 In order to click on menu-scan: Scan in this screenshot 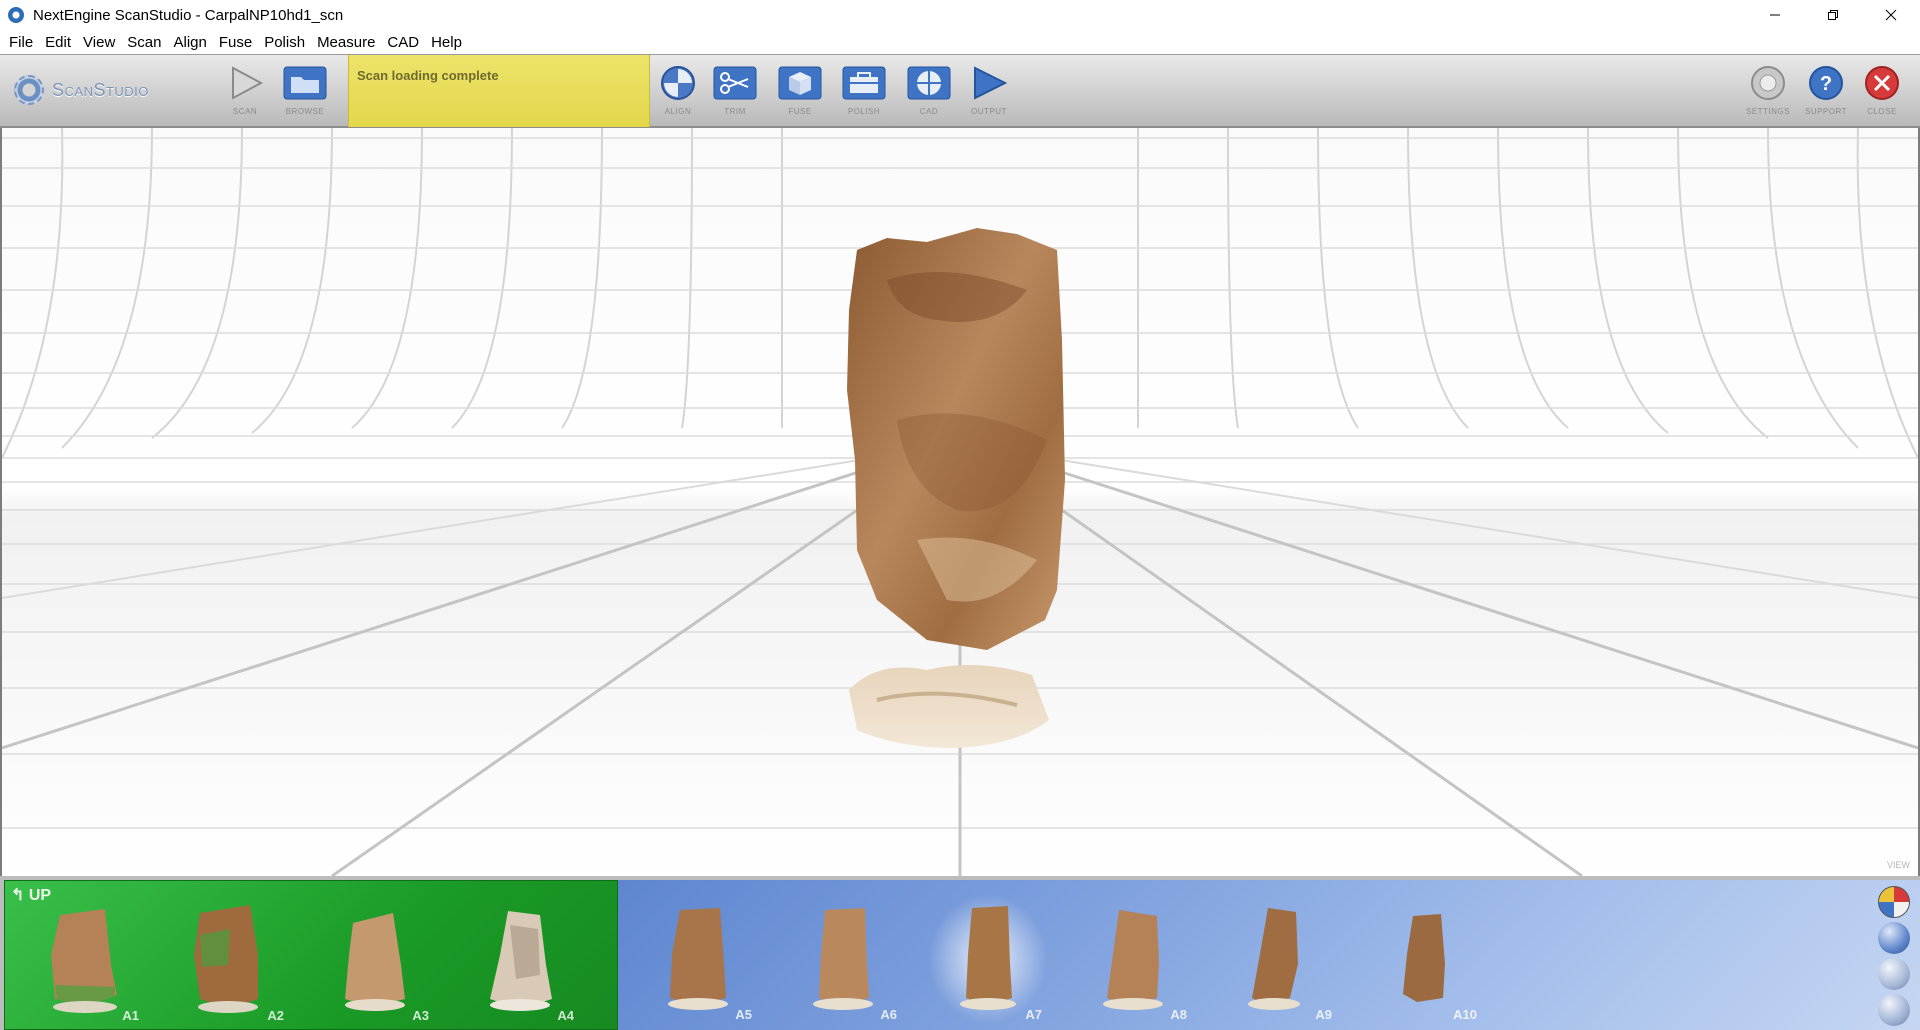, I will do `click(144, 42)`.